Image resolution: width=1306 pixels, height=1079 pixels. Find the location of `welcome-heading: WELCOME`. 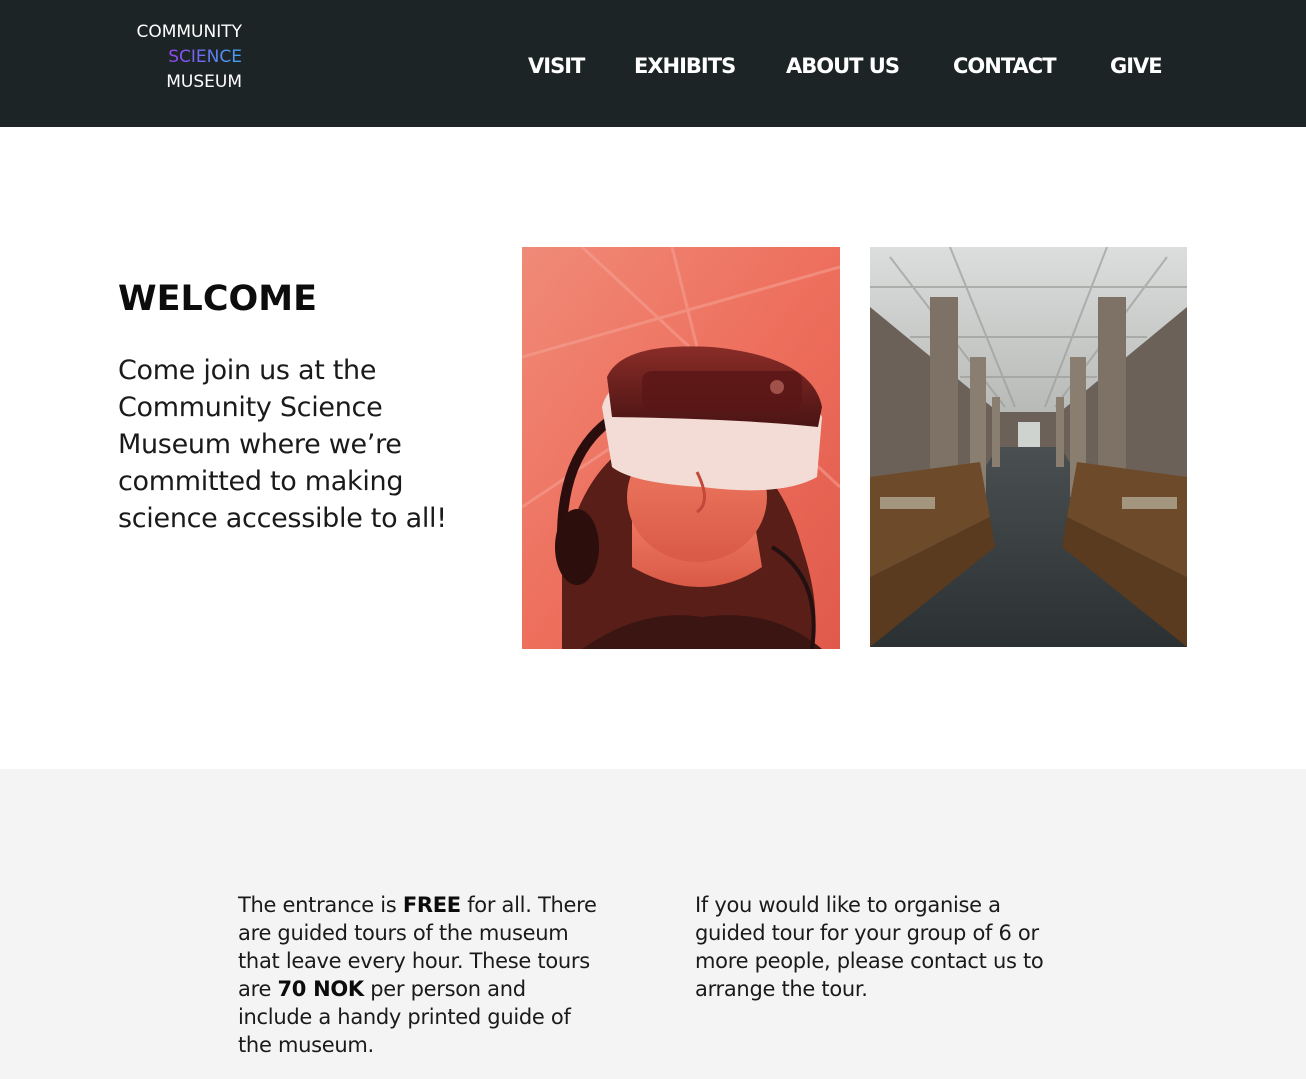

welcome-heading: WELCOME is located at coordinates (217, 299).